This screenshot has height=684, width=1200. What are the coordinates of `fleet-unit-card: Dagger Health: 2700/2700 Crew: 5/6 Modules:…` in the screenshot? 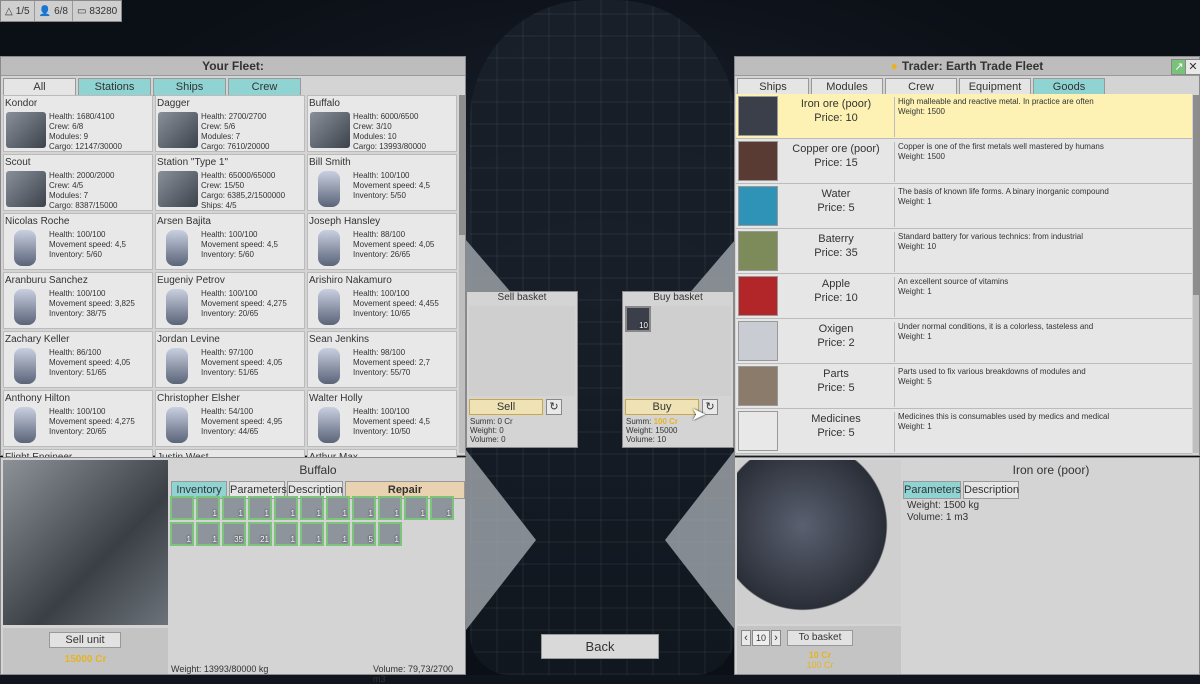 It's located at (230, 123).